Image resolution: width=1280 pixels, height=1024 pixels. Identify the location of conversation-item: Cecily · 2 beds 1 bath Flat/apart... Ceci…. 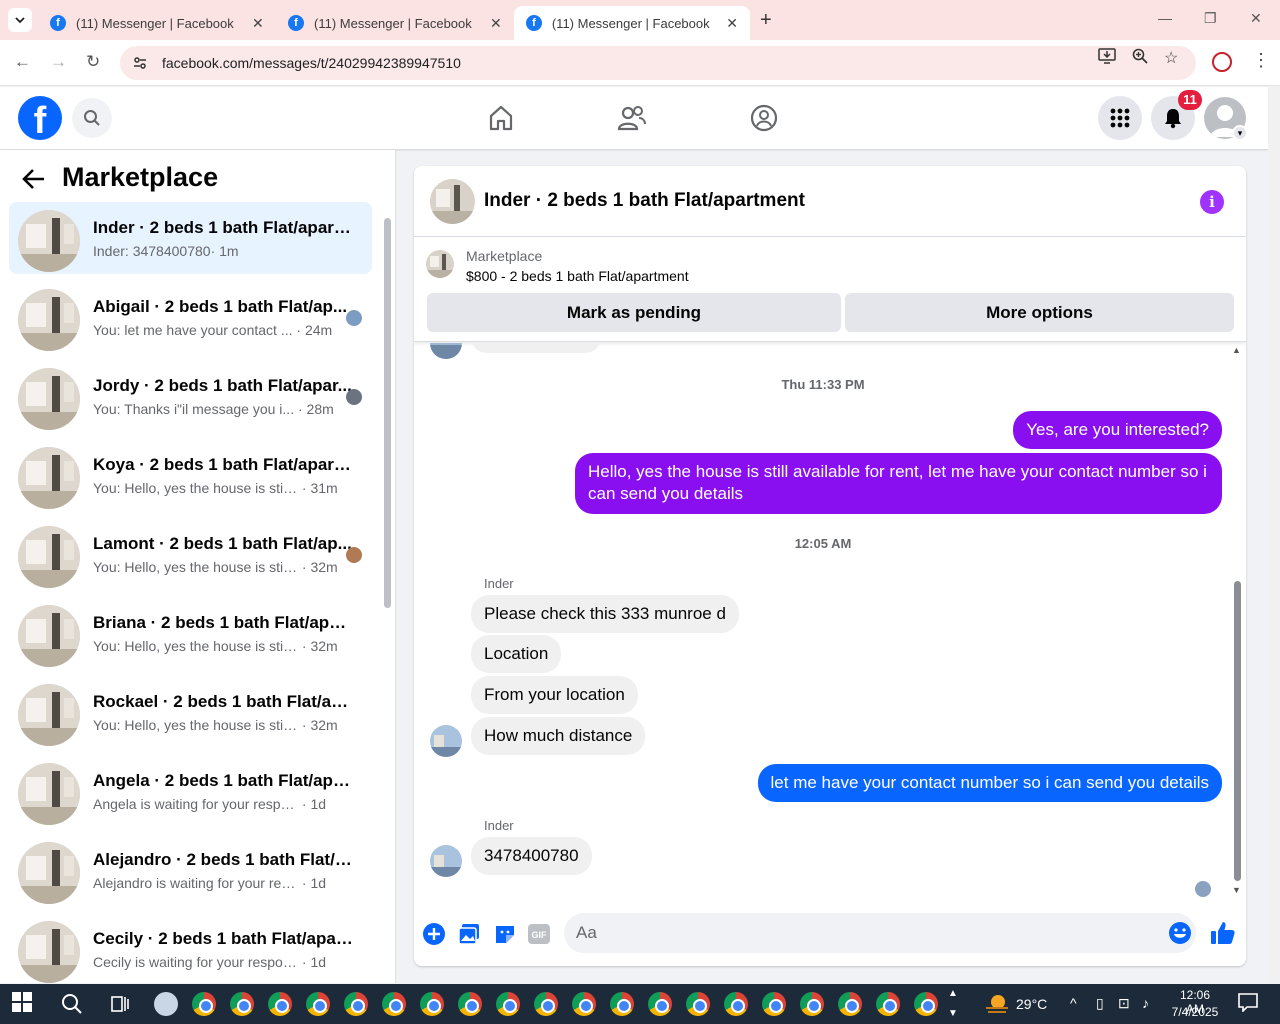
(190, 948).